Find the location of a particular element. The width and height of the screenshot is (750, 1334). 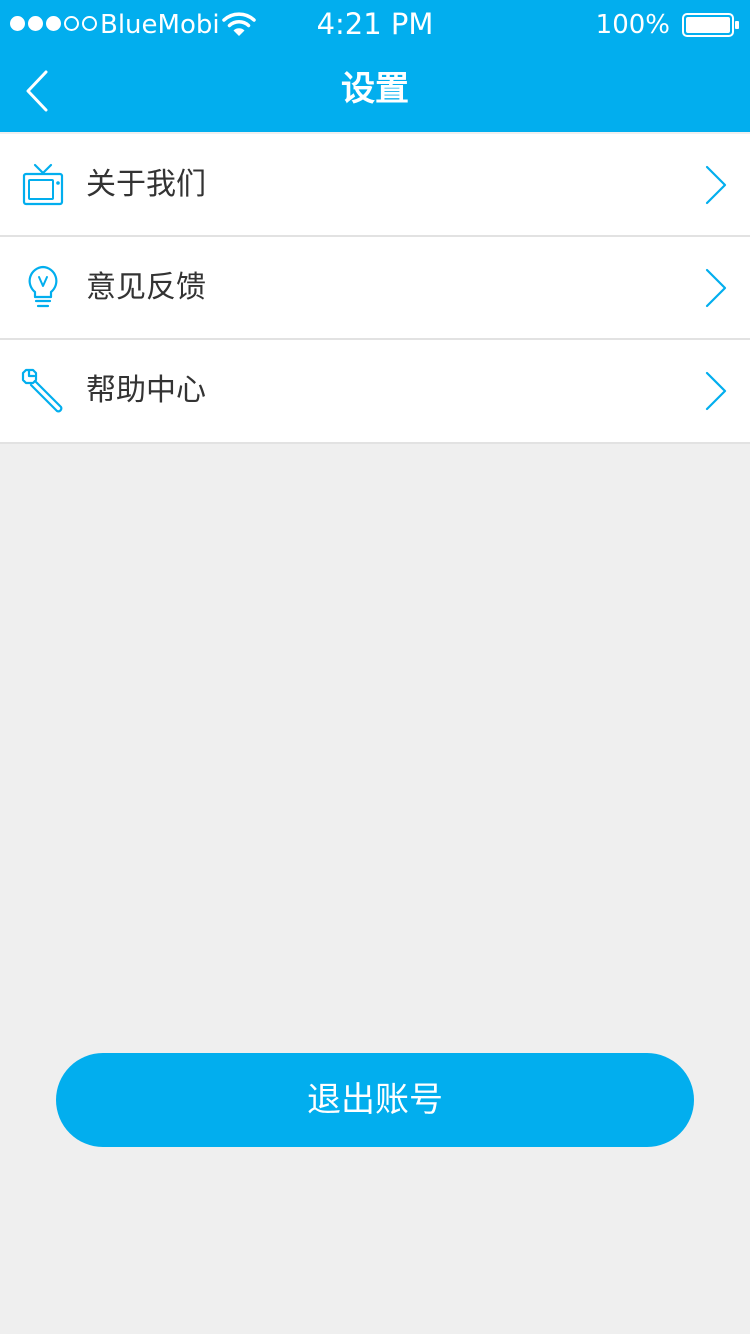

logout-button: 退出账号 is located at coordinates (375, 1100).